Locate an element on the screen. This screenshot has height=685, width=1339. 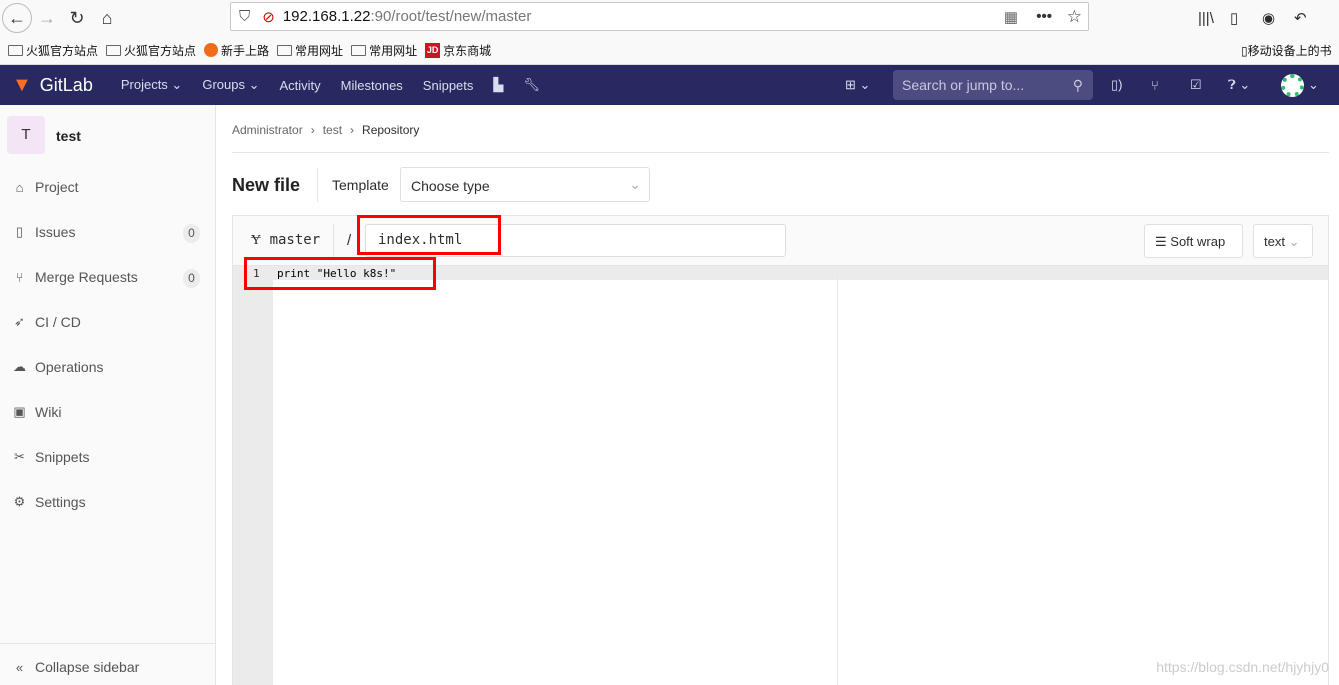
template-dropdown: Choose type ⌄ is located at coordinates (525, 184).